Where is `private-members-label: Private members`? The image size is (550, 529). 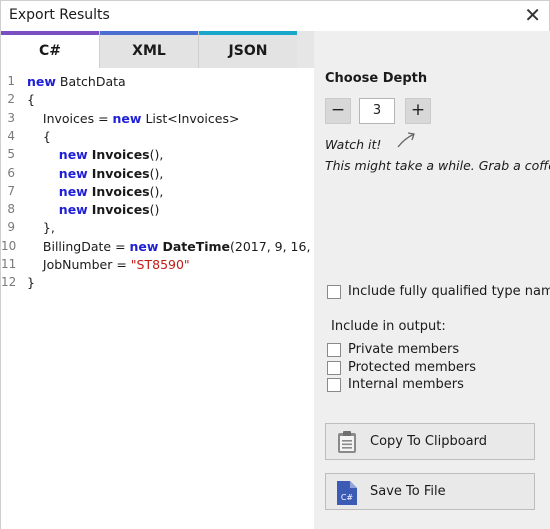
private-members-label: Private members is located at coordinates (404, 349).